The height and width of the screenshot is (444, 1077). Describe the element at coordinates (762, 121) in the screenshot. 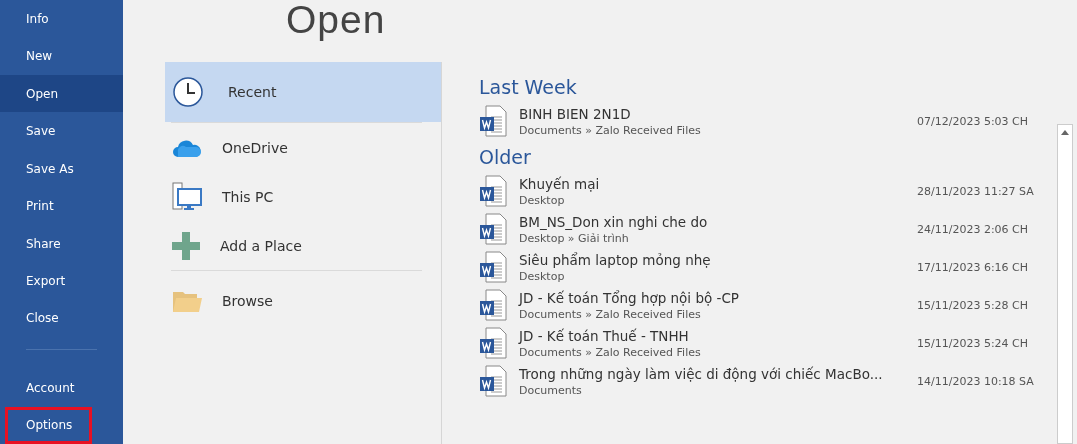

I see `recent-file: BINH BIEN 2N1D Documents » Zalo Received Files 07/12/2023 5:03 CH` at that location.